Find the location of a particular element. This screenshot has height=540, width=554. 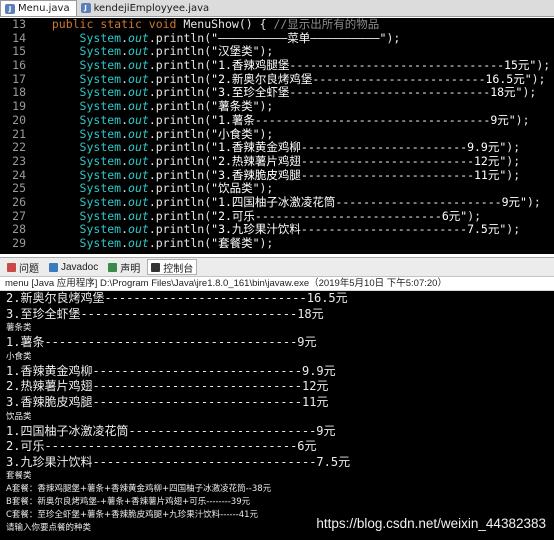

line-number: 19 is located at coordinates (19, 106).